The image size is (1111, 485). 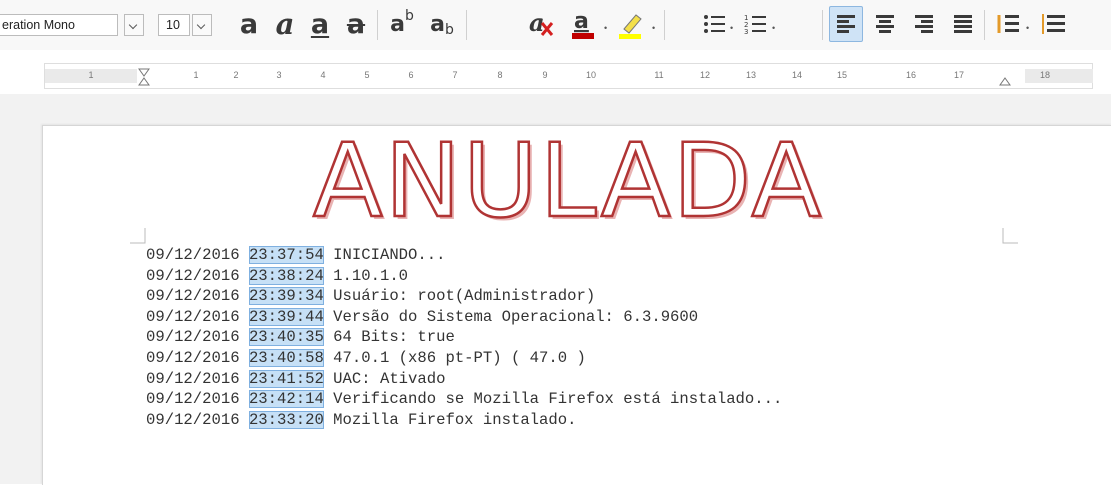 I want to click on right-indent-marker-icon, so click(x=1005, y=77).